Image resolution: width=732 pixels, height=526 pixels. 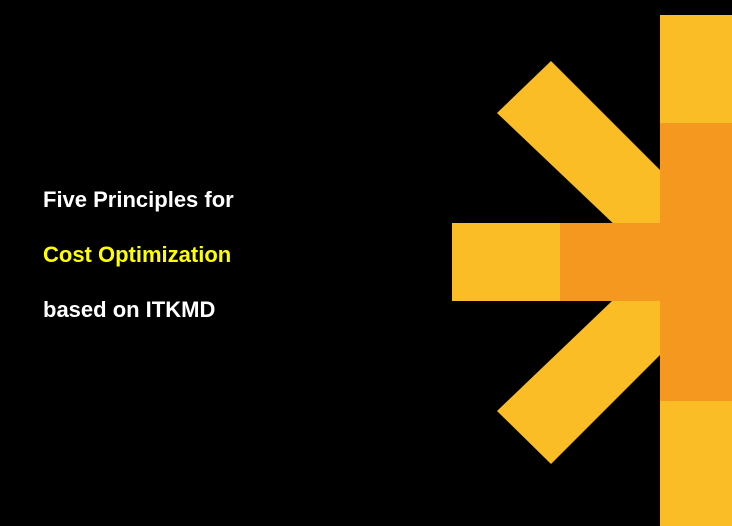 I want to click on logo-bar-top, so click(x=696, y=69).